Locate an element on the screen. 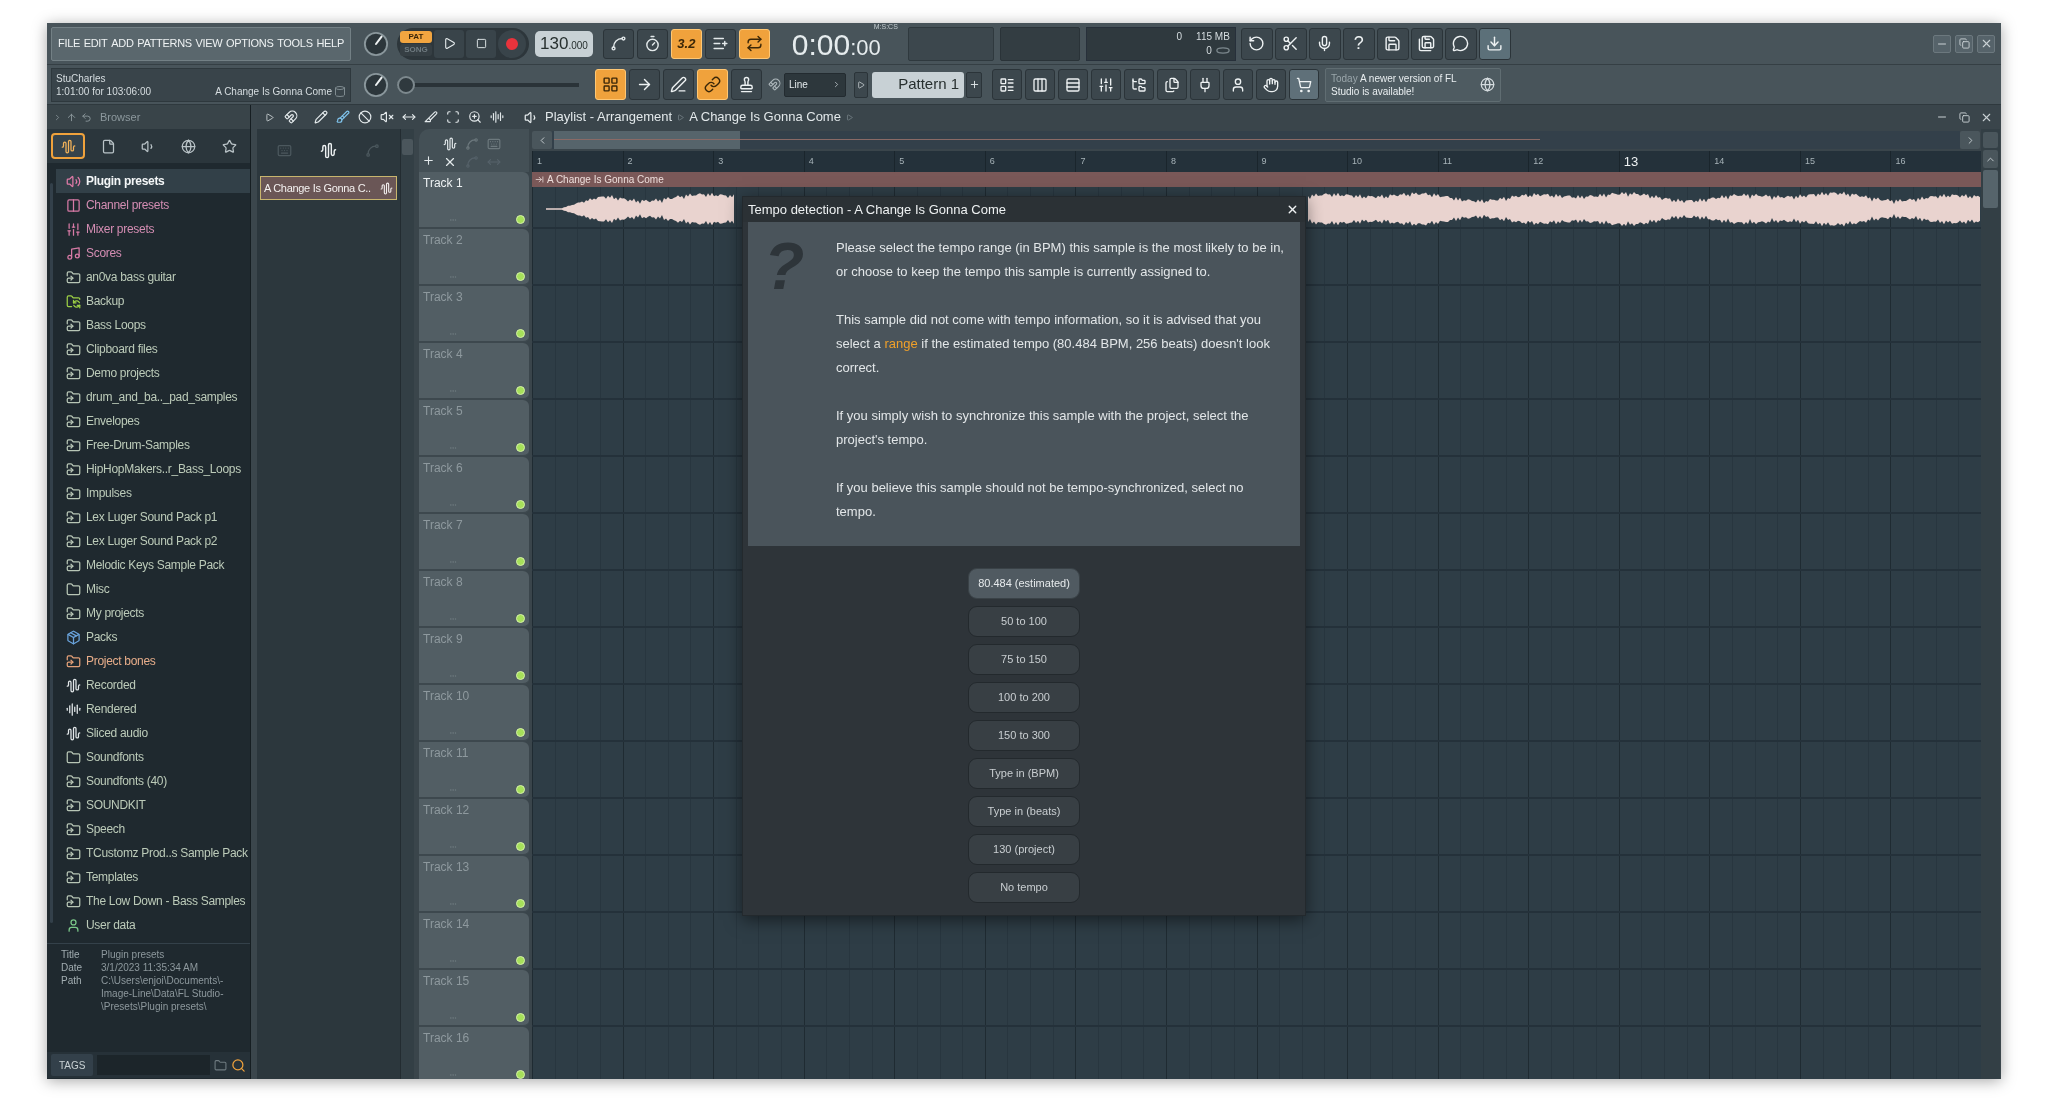  track-name: Track 8 is located at coordinates (443, 582).